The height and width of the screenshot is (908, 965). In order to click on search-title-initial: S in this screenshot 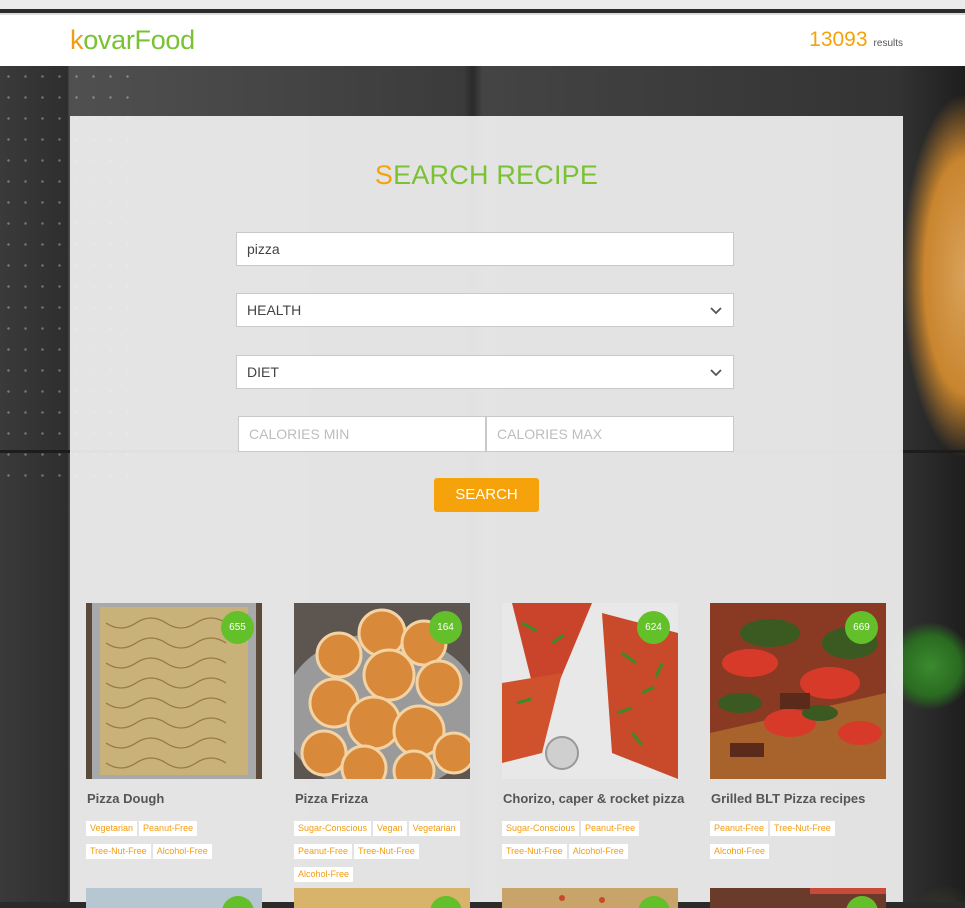, I will do `click(384, 175)`.